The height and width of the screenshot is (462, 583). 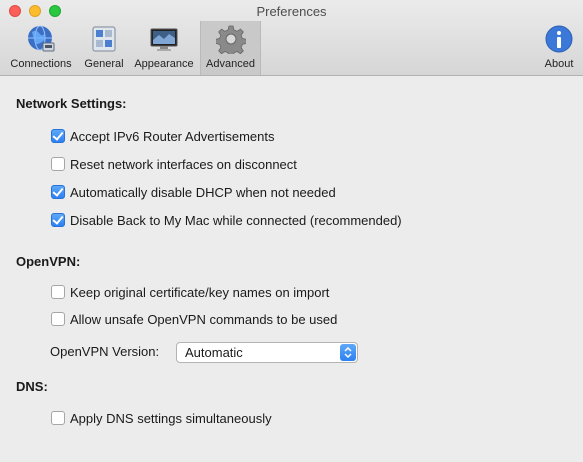 I want to click on toolbar-label: Appearance, so click(x=164, y=64).